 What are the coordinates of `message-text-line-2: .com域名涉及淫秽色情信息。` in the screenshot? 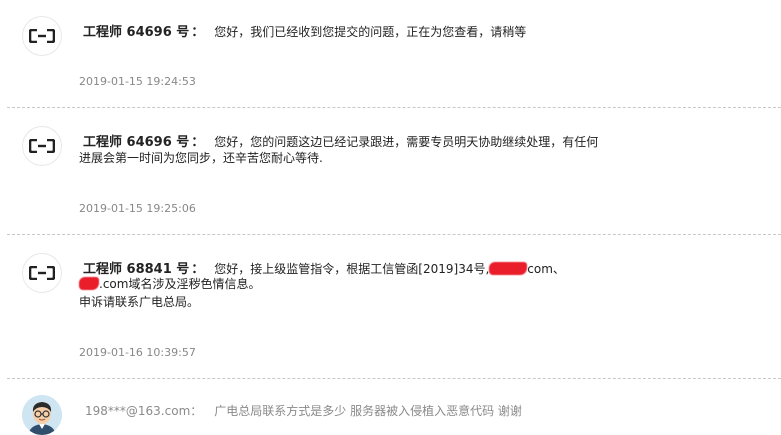 It's located at (169, 284).